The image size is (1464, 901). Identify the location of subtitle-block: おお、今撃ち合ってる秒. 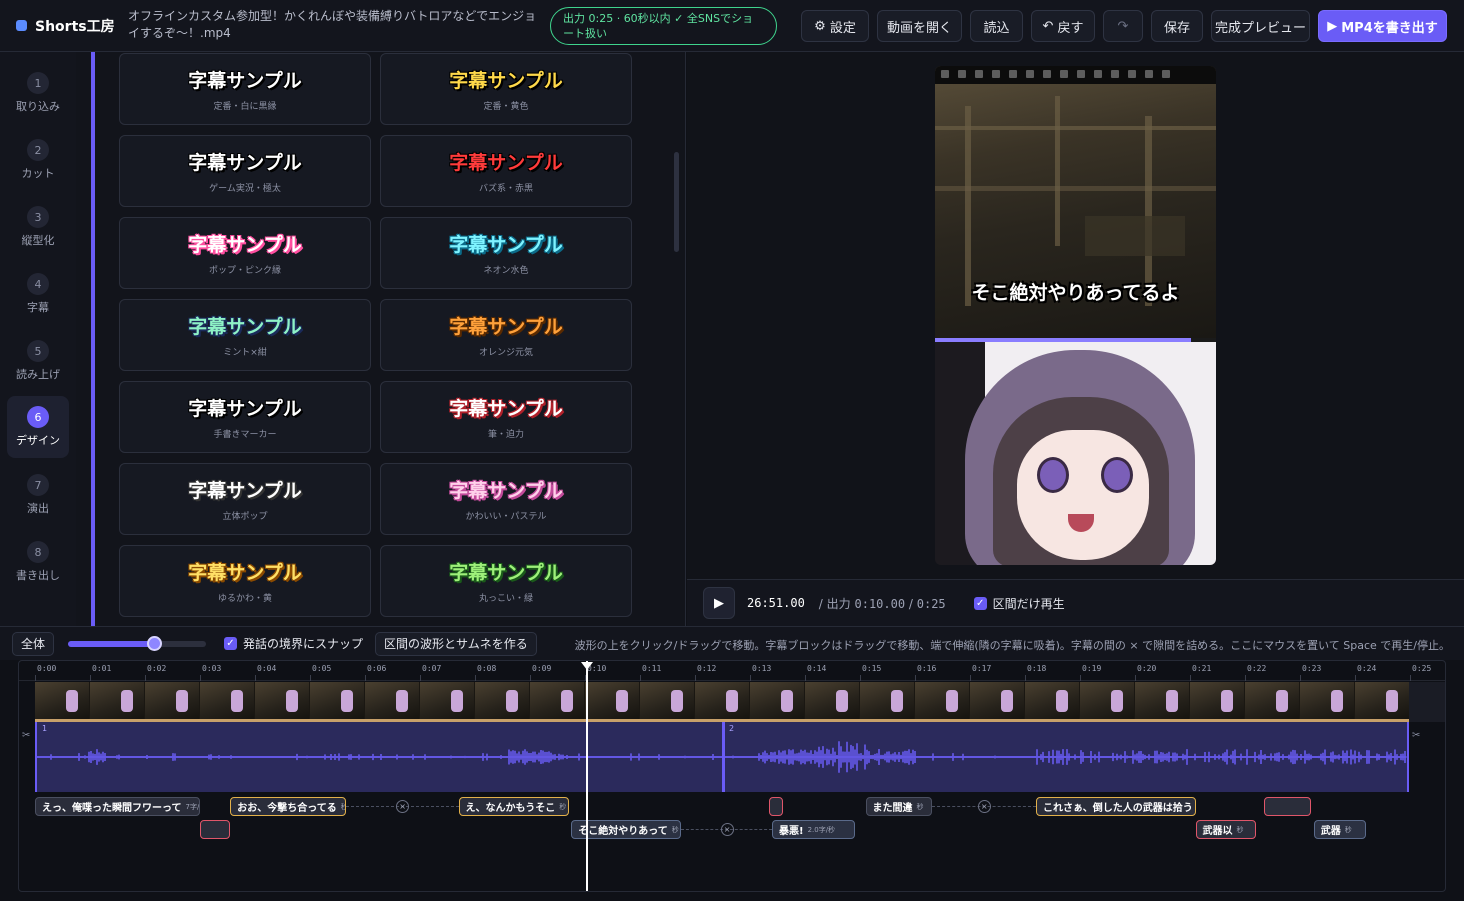
(288, 806).